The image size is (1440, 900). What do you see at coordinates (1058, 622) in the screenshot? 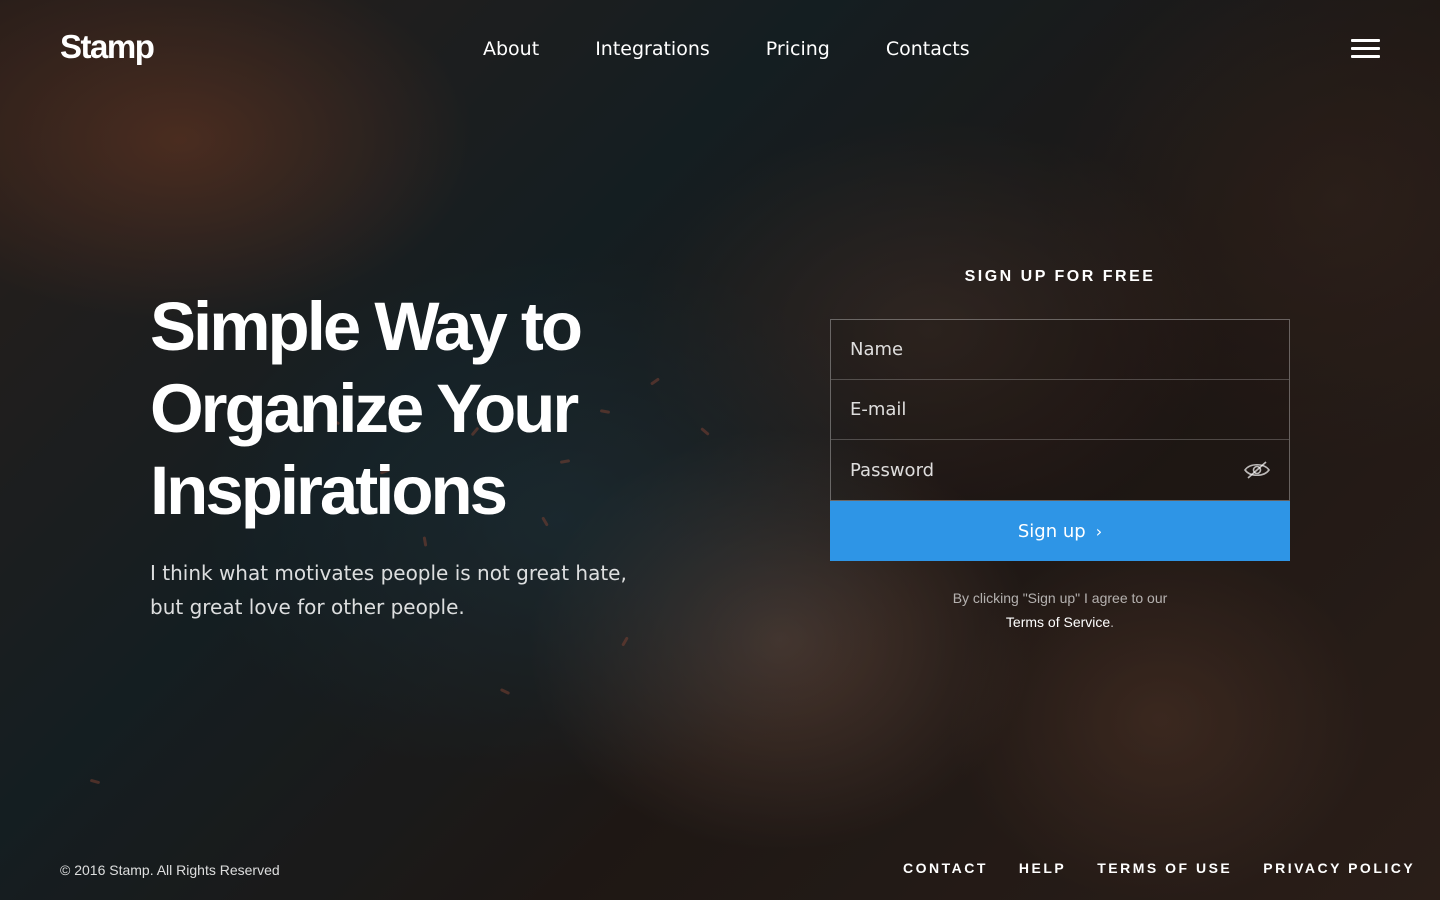
I see `terms-of-service-link: Terms of Service` at bounding box center [1058, 622].